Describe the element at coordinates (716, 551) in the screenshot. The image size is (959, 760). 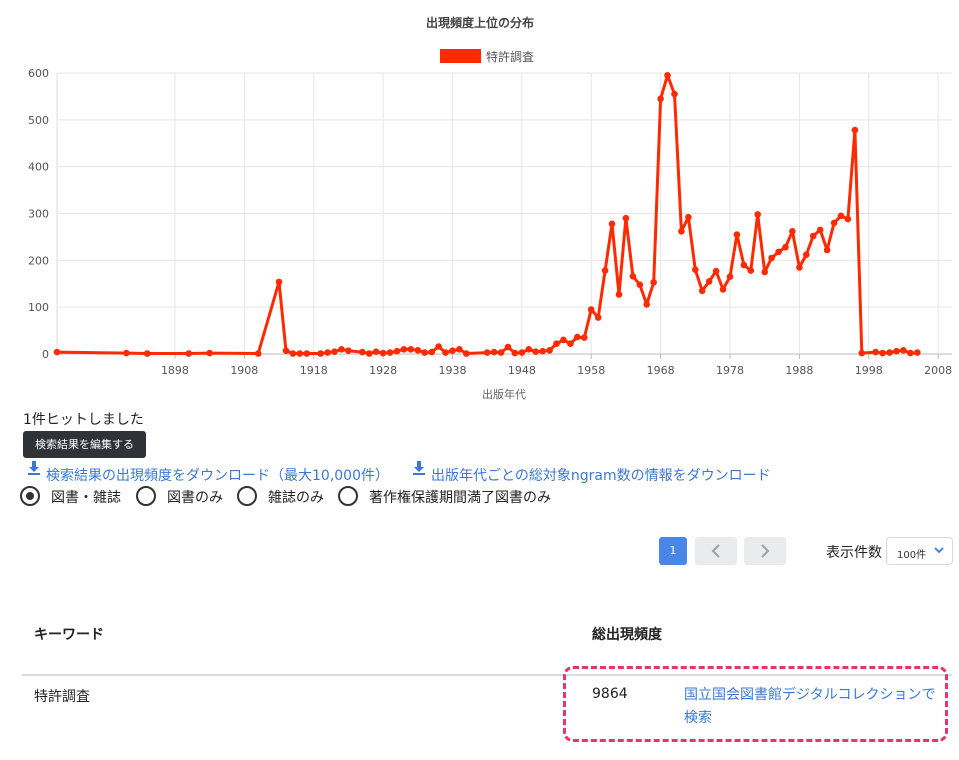
I see `previous-page-button` at that location.